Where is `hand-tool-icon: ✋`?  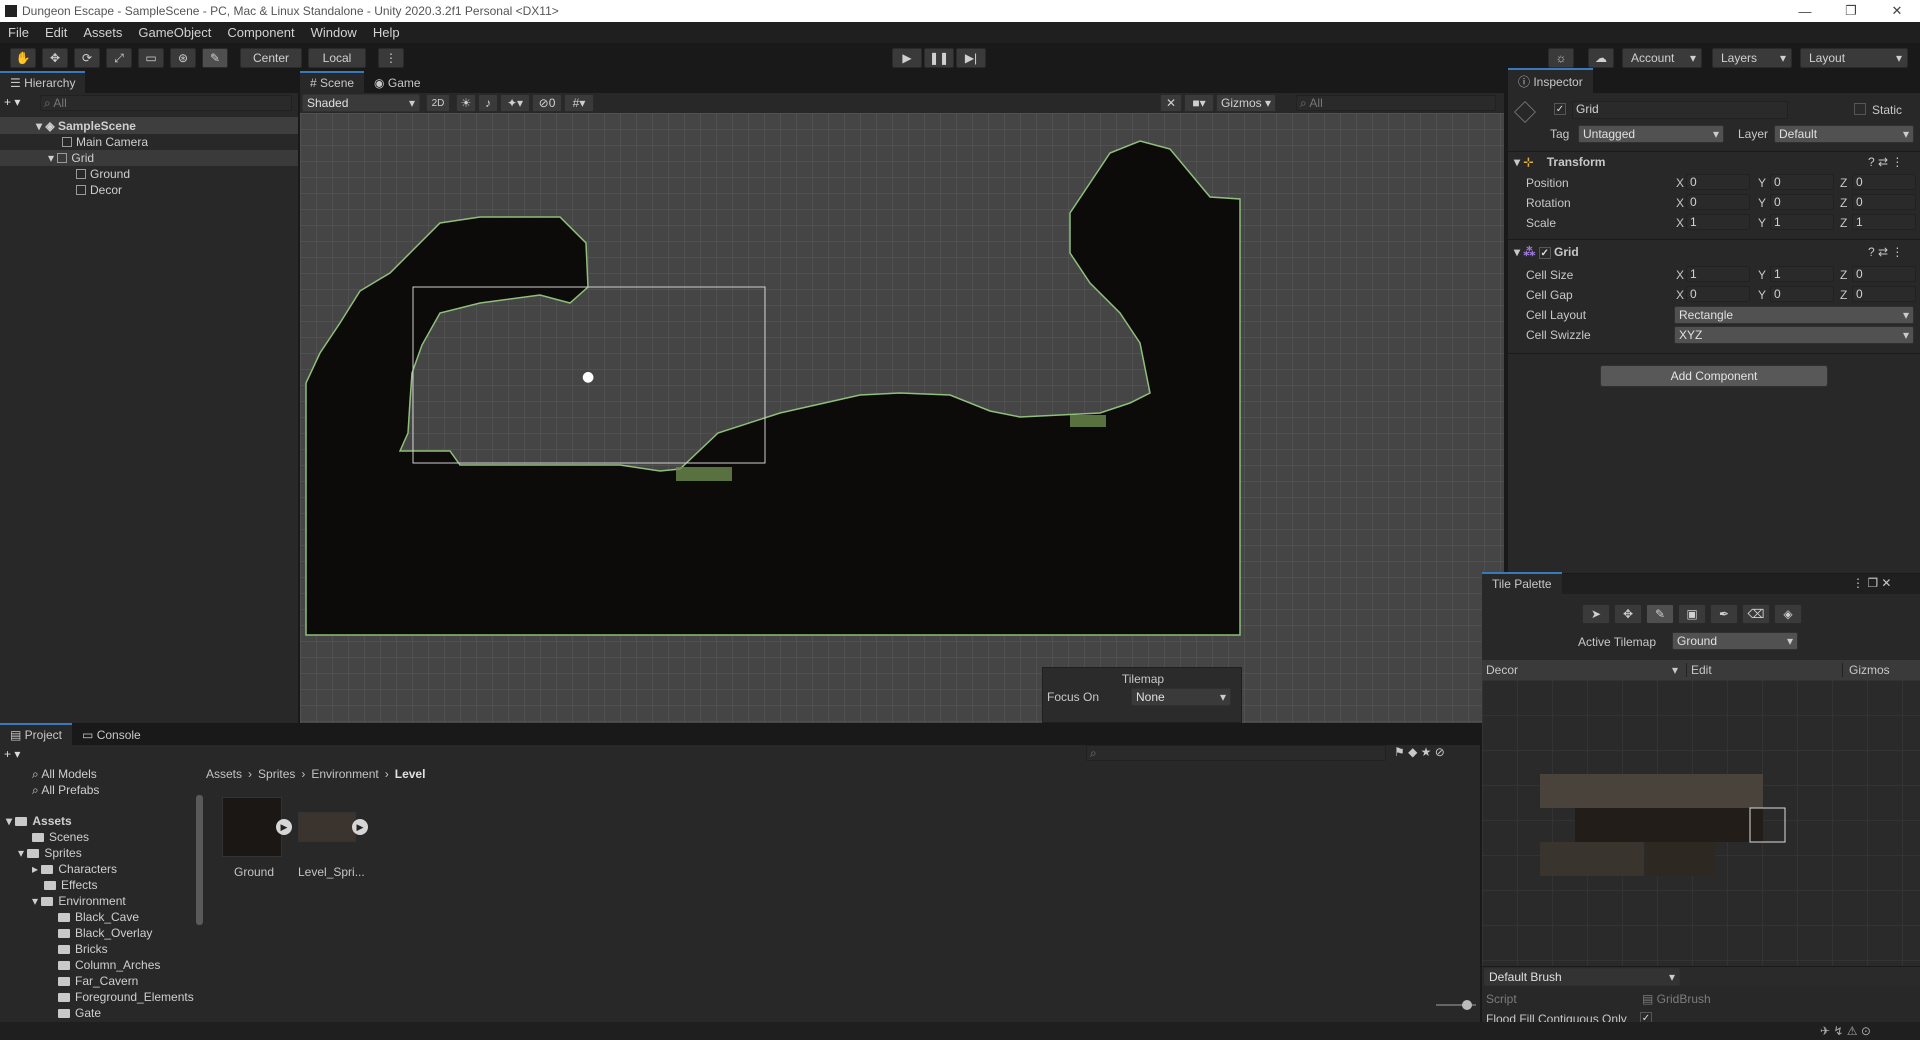
hand-tool-icon: ✋ is located at coordinates (23, 58).